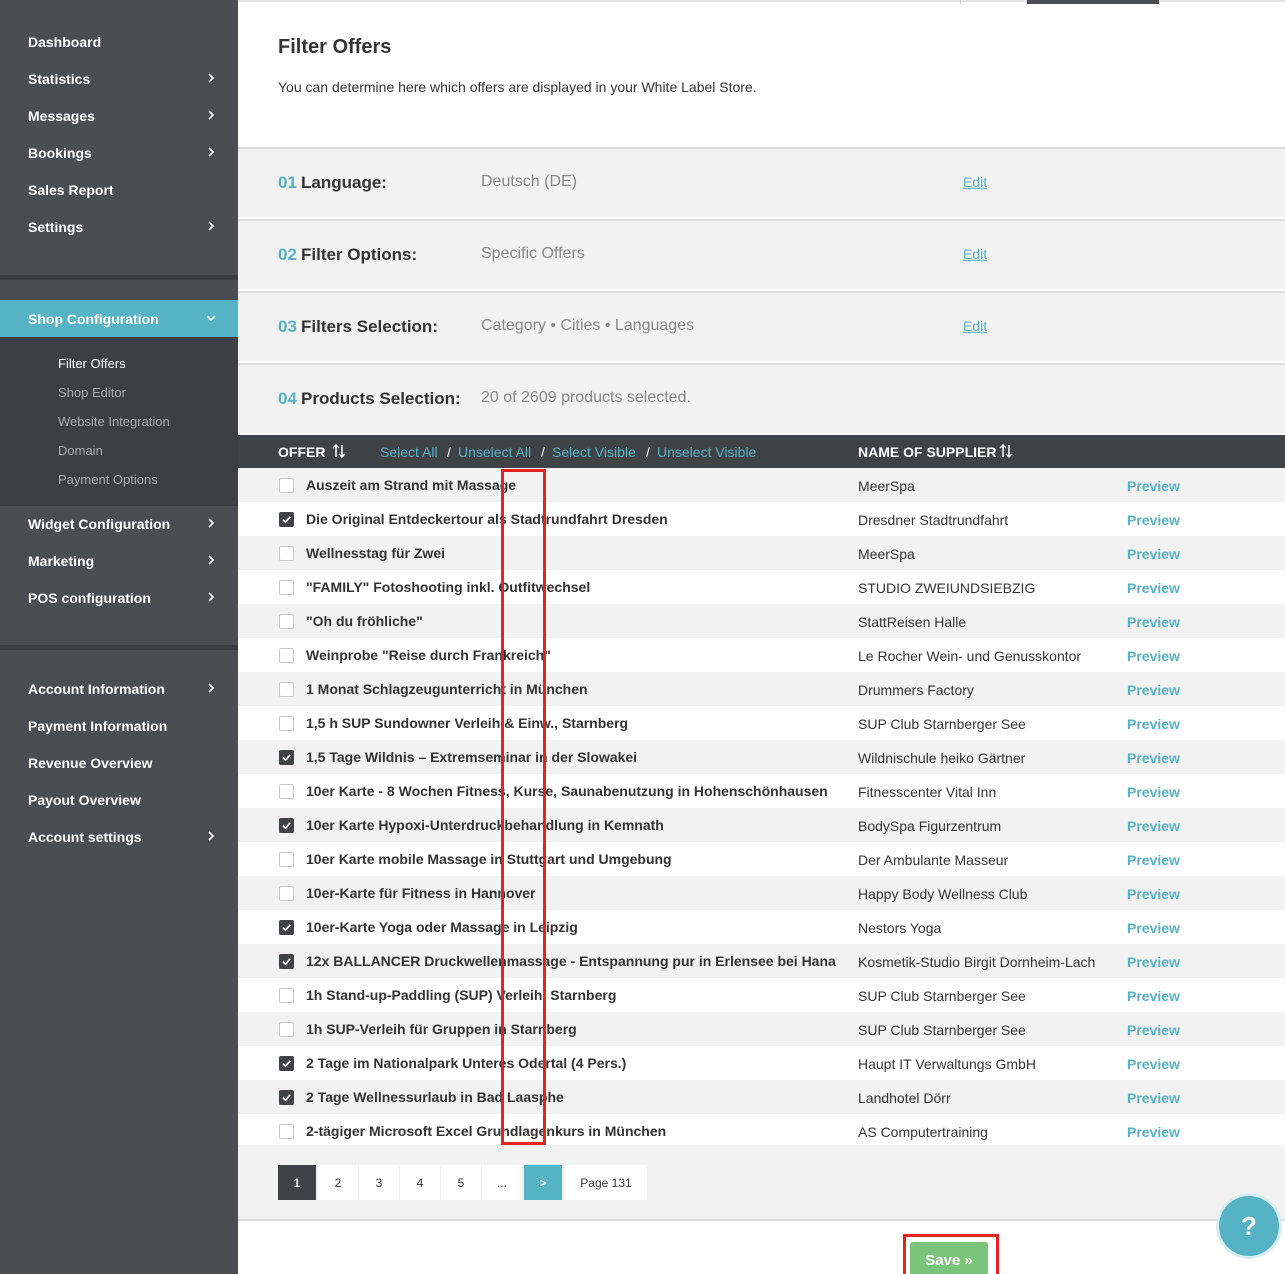  What do you see at coordinates (119, 226) in the screenshot?
I see `sidebar-item: Settings` at bounding box center [119, 226].